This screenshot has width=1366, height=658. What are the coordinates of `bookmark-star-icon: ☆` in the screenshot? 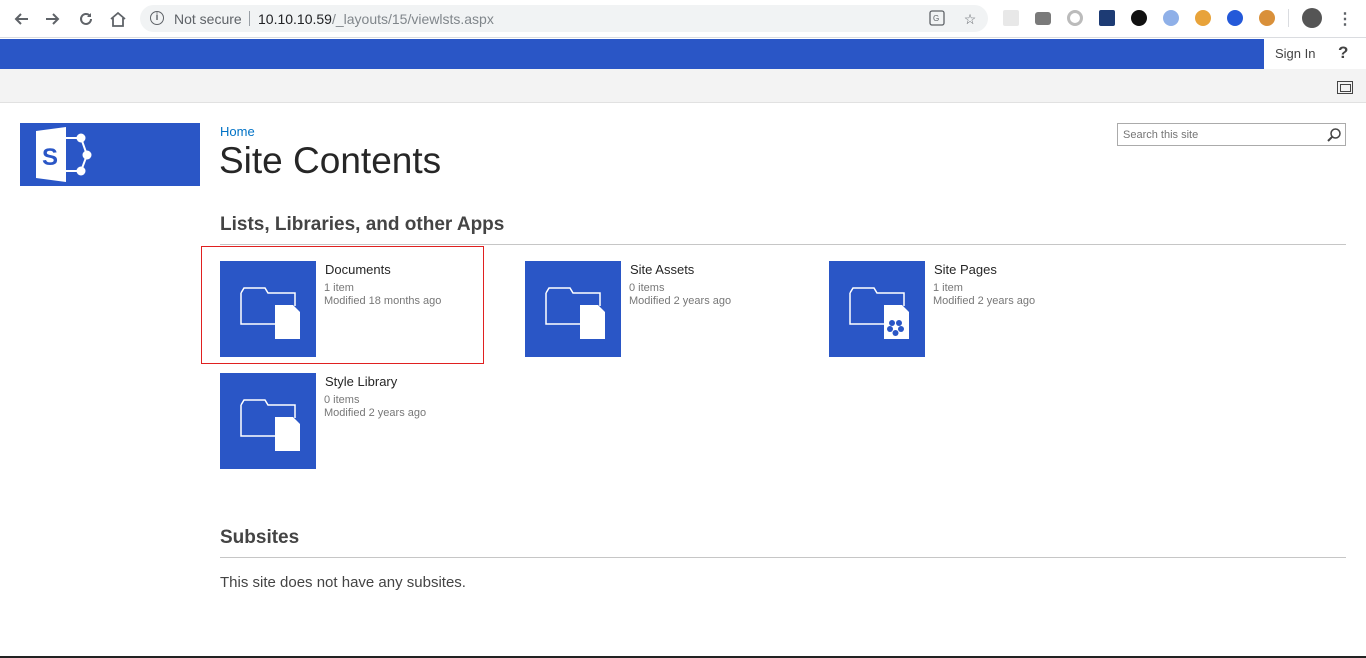 It's located at (970, 19).